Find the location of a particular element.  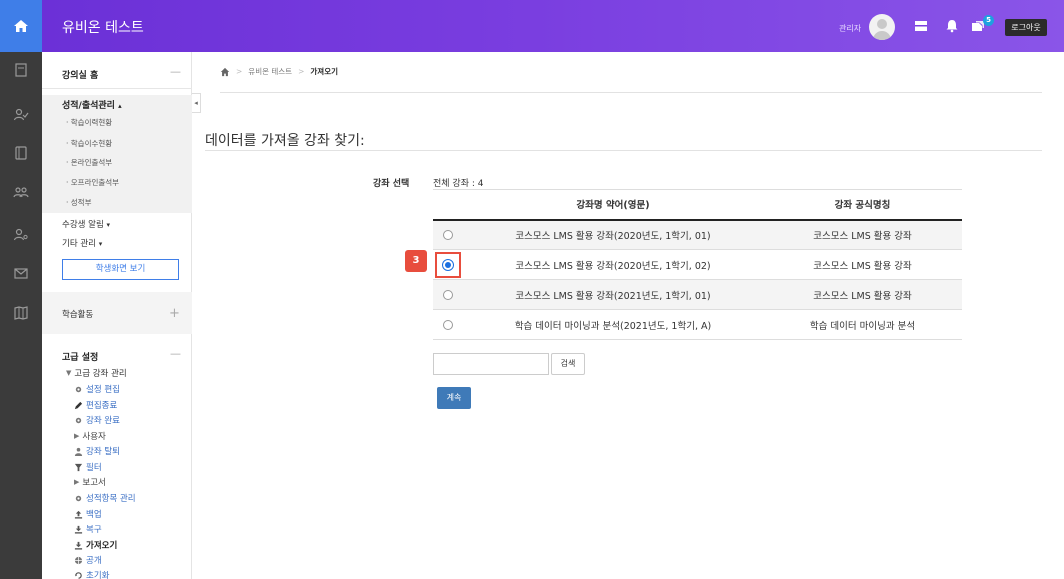

advanced-course-manage: ▼ 고급 강좌 관리 is located at coordinates (96, 373).